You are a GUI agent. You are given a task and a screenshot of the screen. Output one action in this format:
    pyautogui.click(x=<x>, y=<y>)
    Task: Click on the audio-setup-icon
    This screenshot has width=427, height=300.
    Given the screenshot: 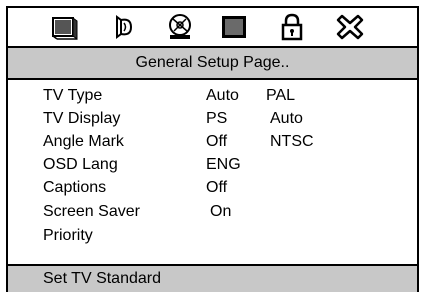 What is the action you would take?
    pyautogui.click(x=122, y=27)
    